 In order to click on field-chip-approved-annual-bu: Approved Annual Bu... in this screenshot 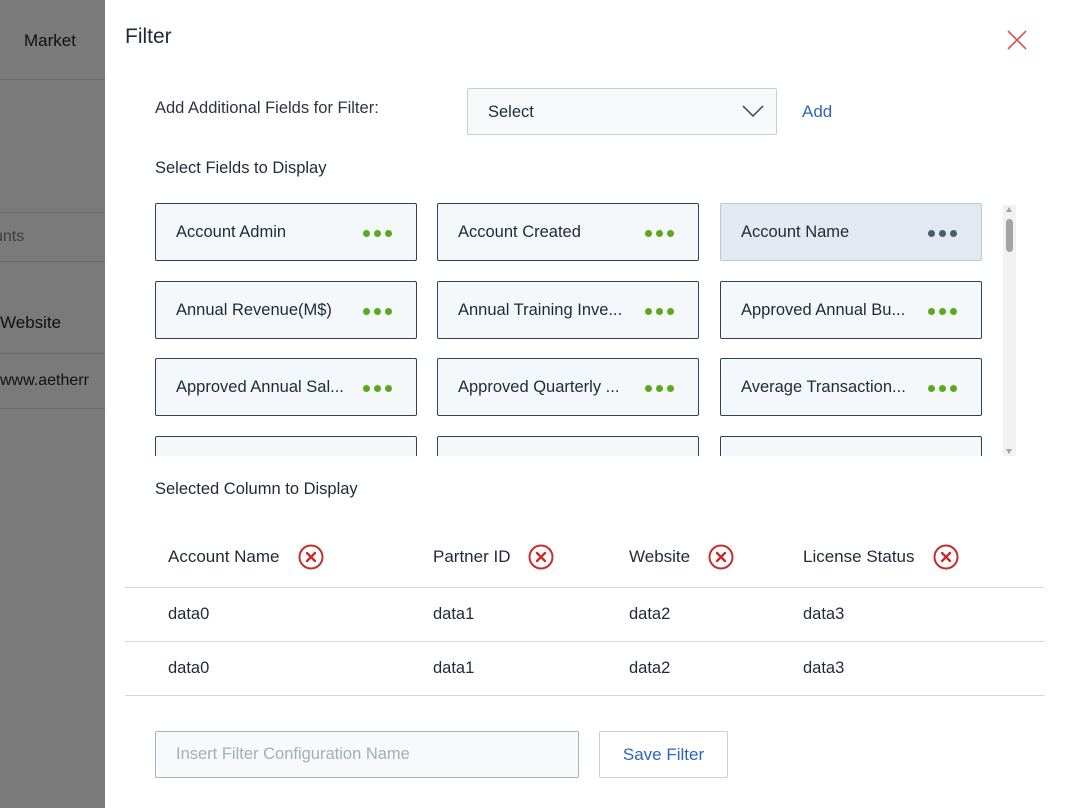, I will do `click(851, 310)`.